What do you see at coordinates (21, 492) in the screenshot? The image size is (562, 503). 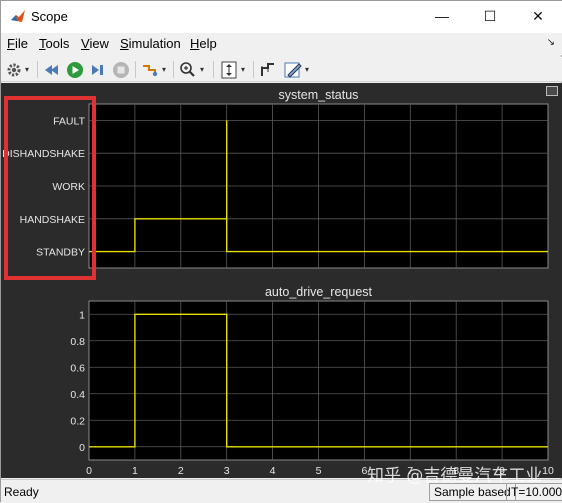 I see `status-ready-text: Ready` at bounding box center [21, 492].